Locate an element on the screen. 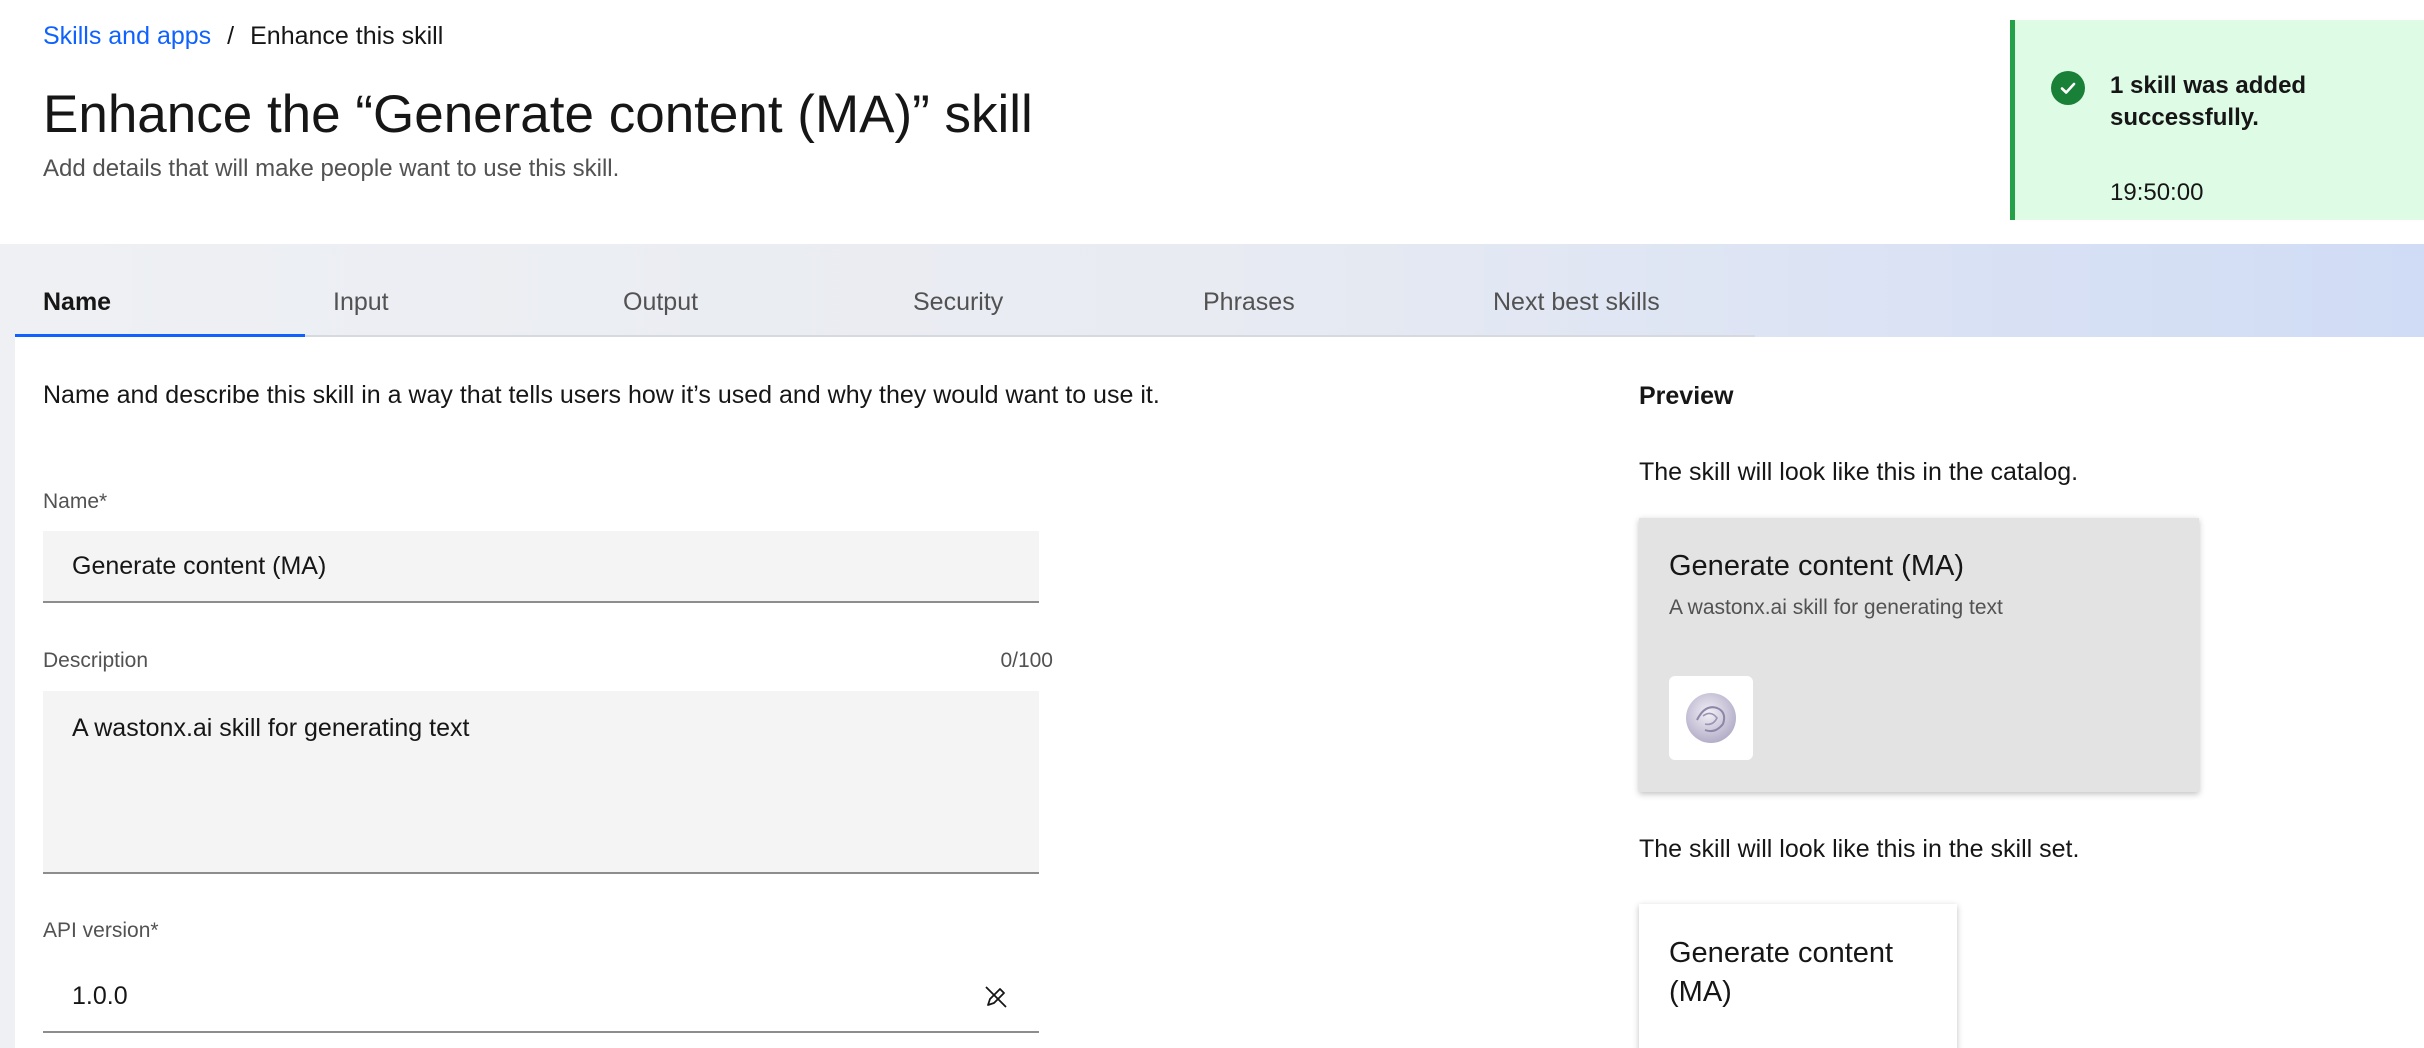  catalog-card-title: Generate content (MA) is located at coordinates (1816, 566).